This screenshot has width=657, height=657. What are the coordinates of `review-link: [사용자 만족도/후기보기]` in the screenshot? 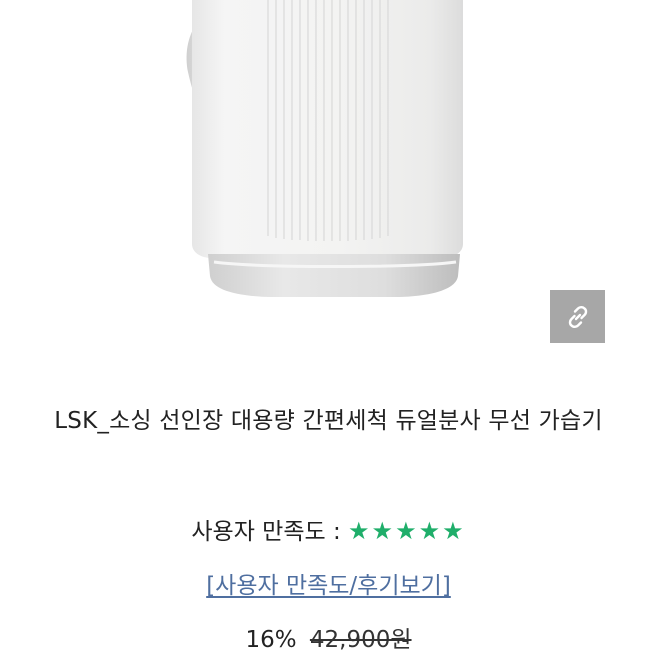 It's located at (328, 586).